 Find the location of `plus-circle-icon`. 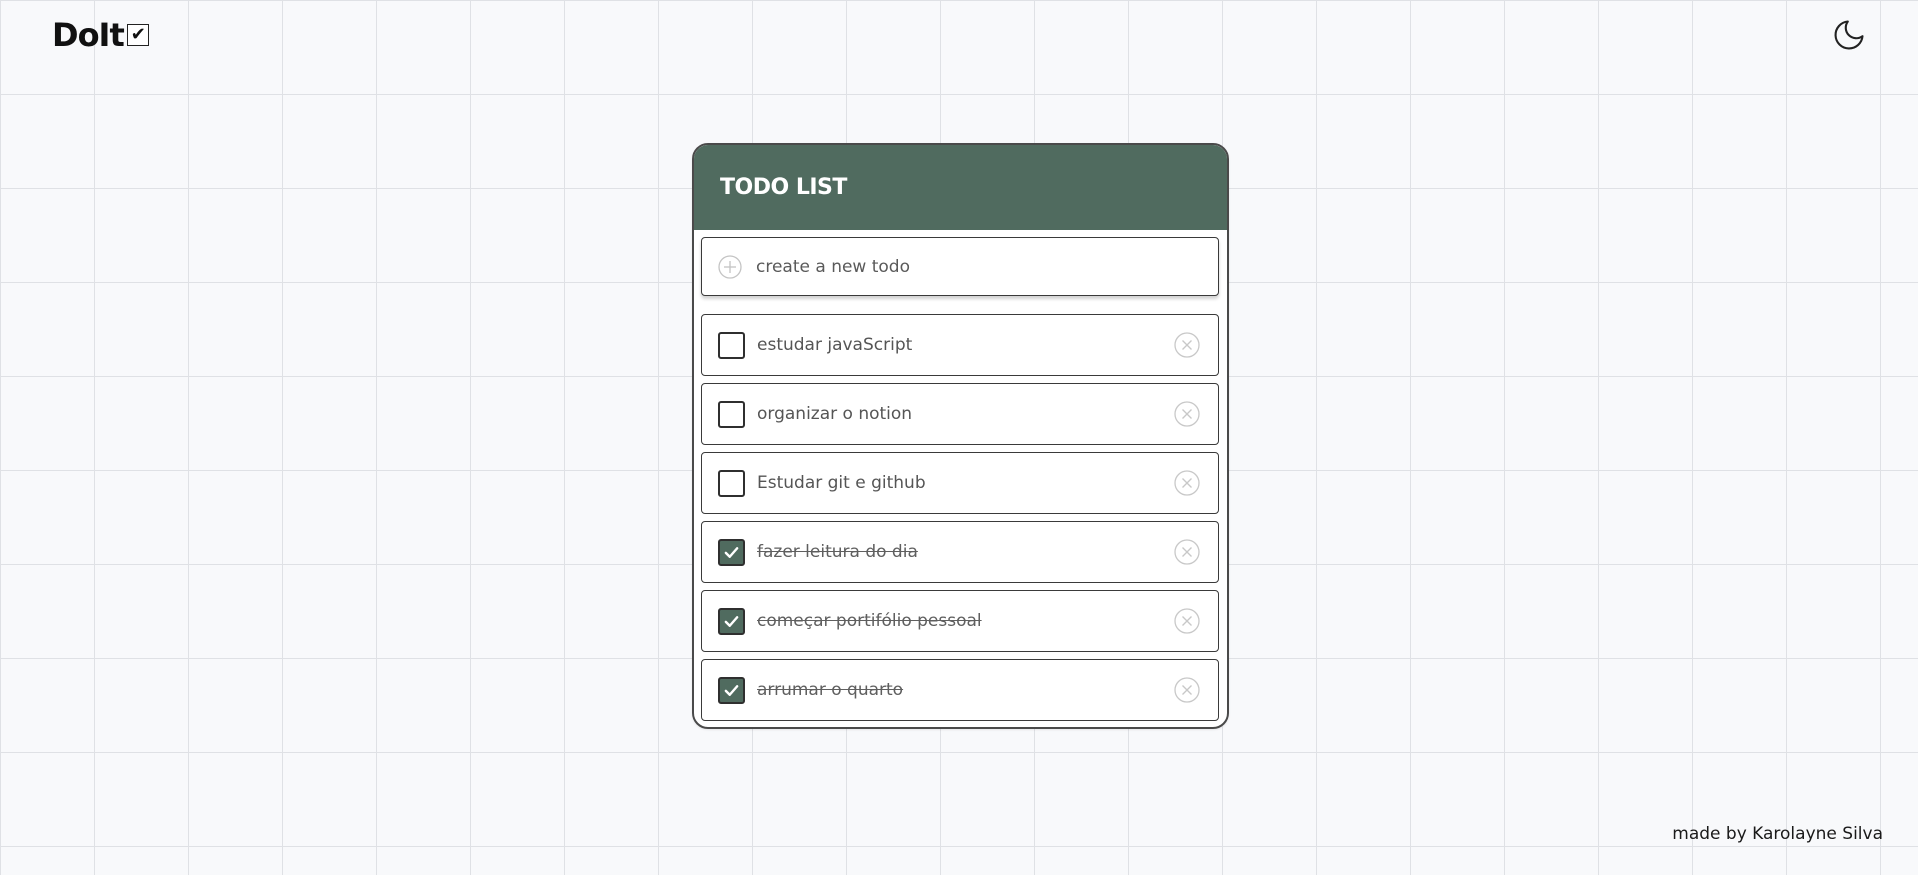

plus-circle-icon is located at coordinates (730, 266).